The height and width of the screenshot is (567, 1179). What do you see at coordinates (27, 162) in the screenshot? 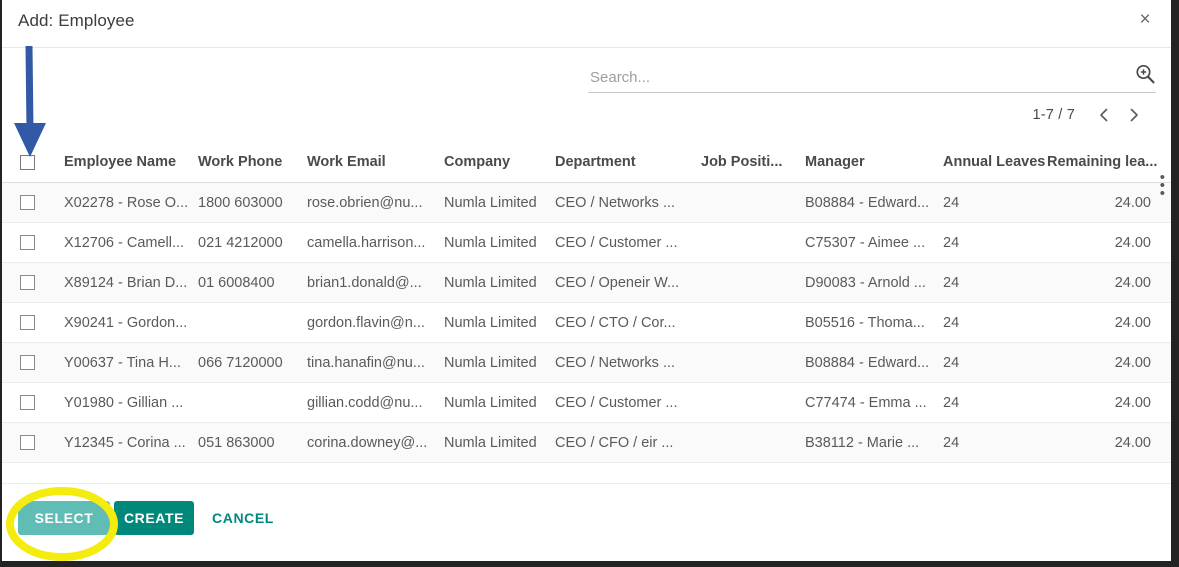
I see `select-all-checkbox` at bounding box center [27, 162].